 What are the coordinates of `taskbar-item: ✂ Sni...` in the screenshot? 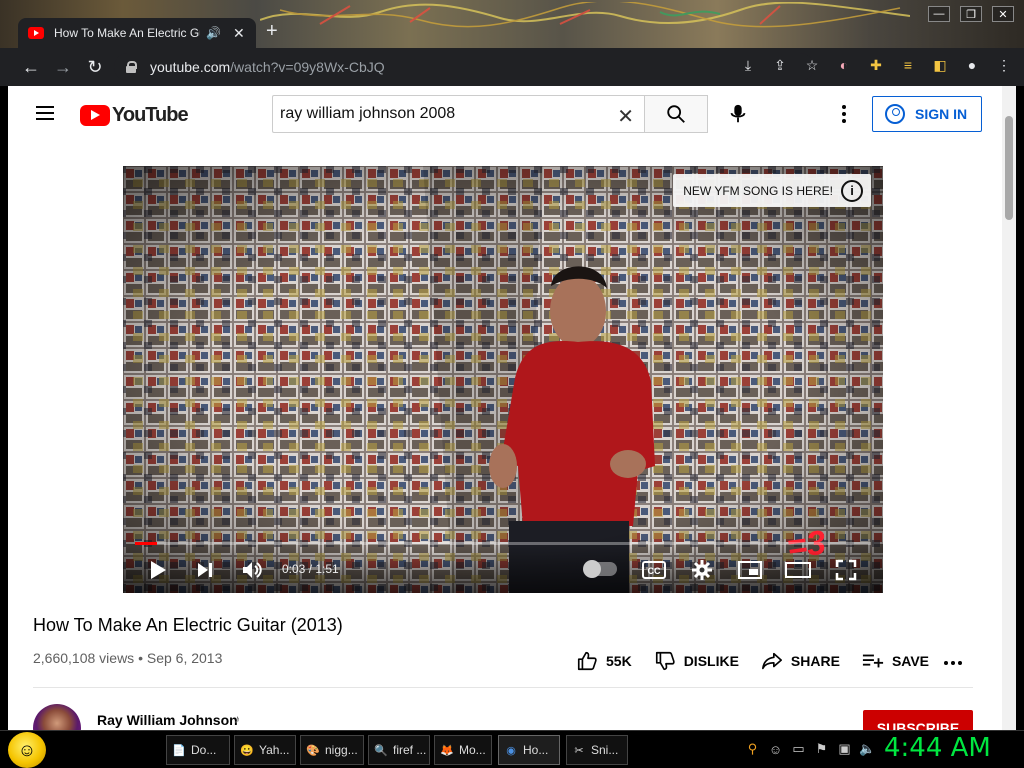 It's located at (597, 750).